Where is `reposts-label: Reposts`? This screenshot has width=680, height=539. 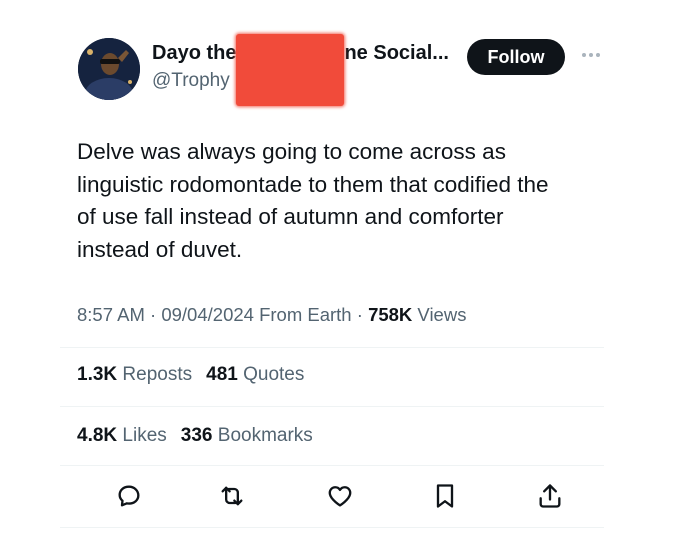
reposts-label: Reposts is located at coordinates (157, 374).